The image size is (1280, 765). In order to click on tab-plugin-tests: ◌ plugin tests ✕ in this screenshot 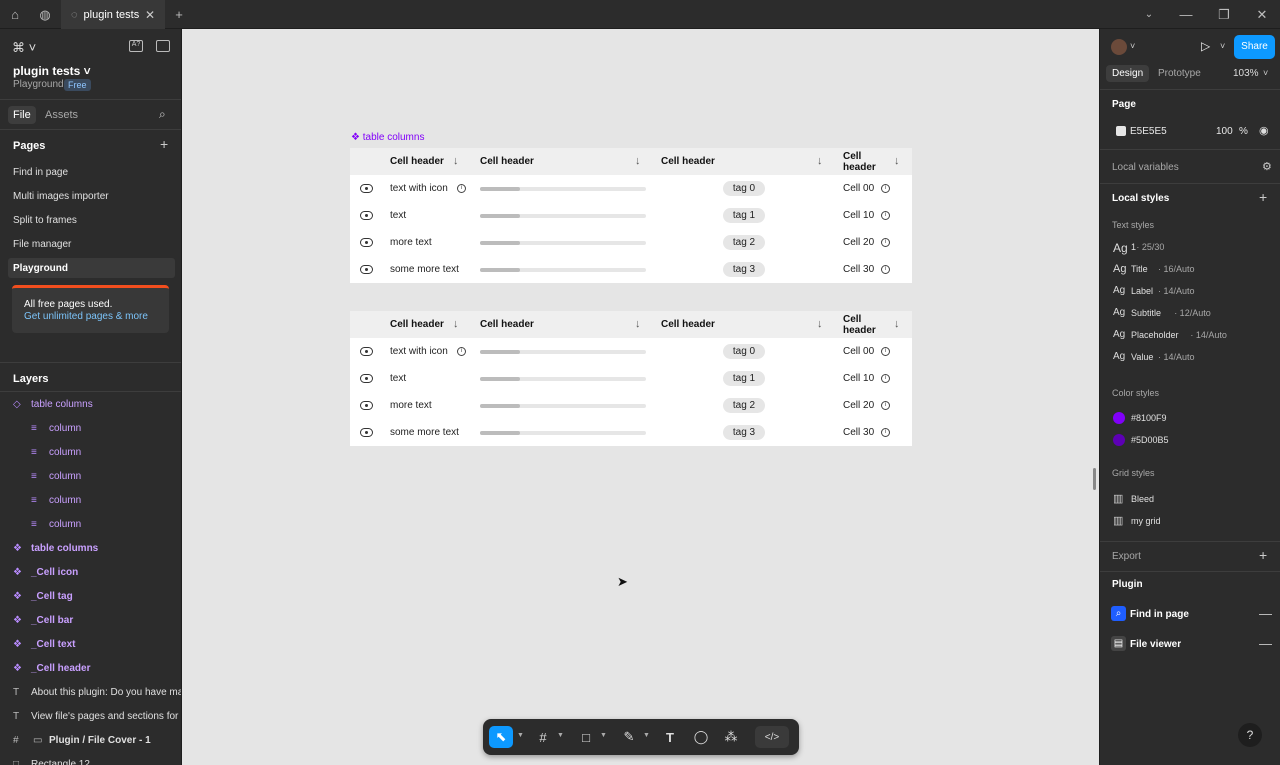, I will do `click(113, 14)`.